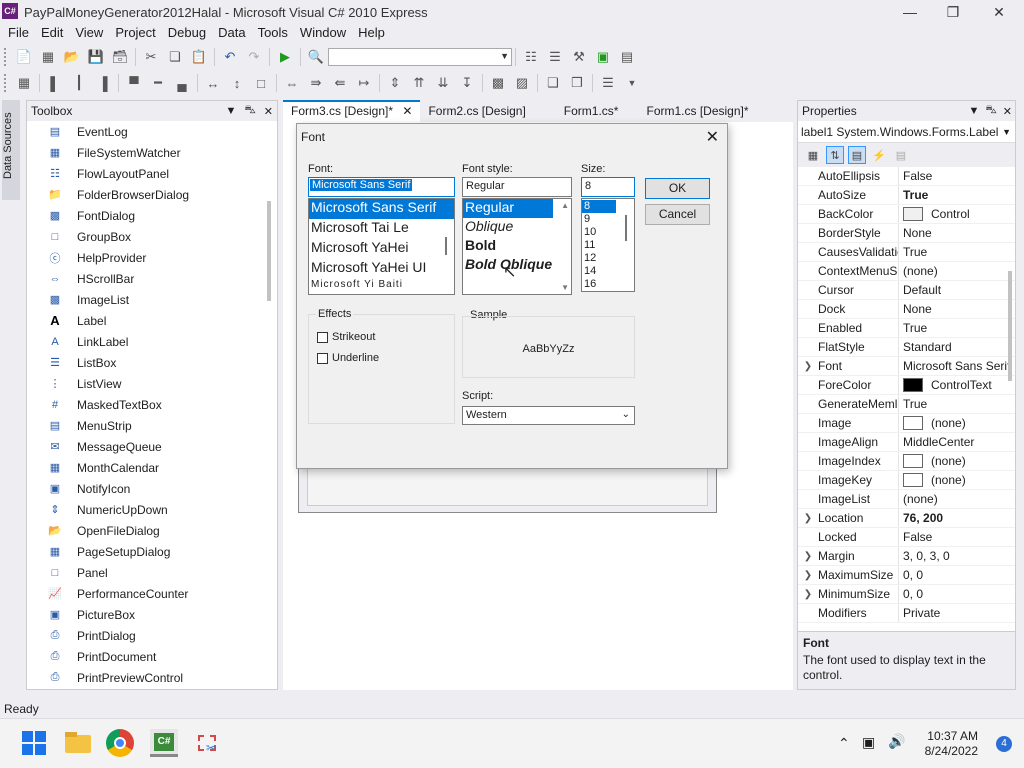  I want to click on toolbox-item-listbox: ☰ ListBox, so click(152, 362).